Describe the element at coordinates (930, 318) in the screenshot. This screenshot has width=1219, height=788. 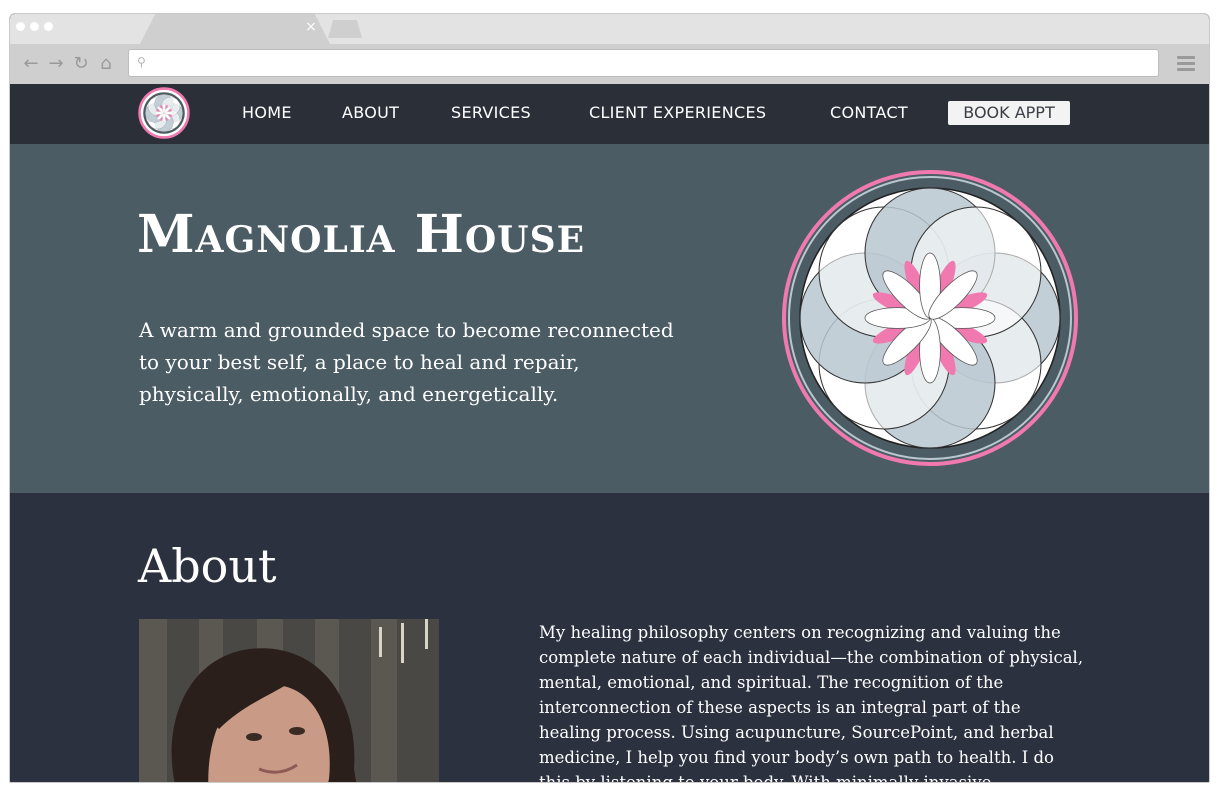
I see `lotus-mandala-icon` at that location.